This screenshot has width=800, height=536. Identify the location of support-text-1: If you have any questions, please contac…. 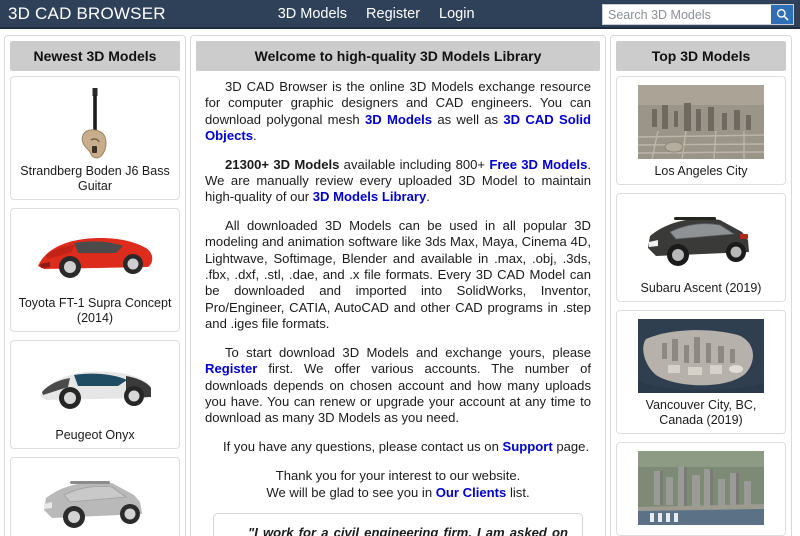
(363, 446).